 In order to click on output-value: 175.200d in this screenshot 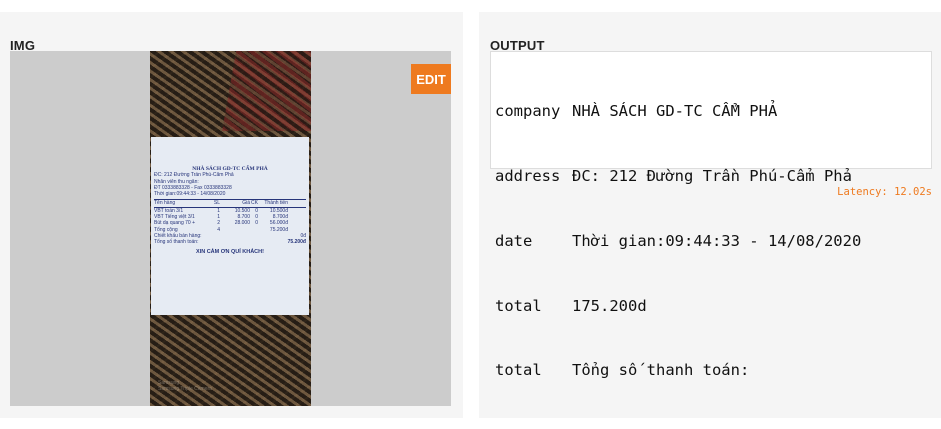, I will do `click(609, 305)`.